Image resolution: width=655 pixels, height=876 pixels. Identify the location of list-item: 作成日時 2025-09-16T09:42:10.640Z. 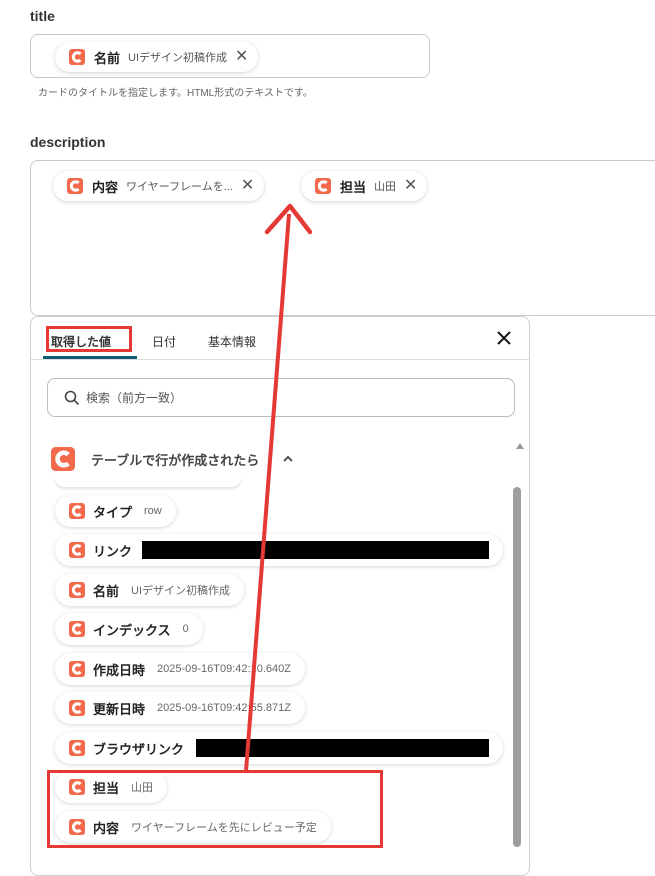
(180, 669).